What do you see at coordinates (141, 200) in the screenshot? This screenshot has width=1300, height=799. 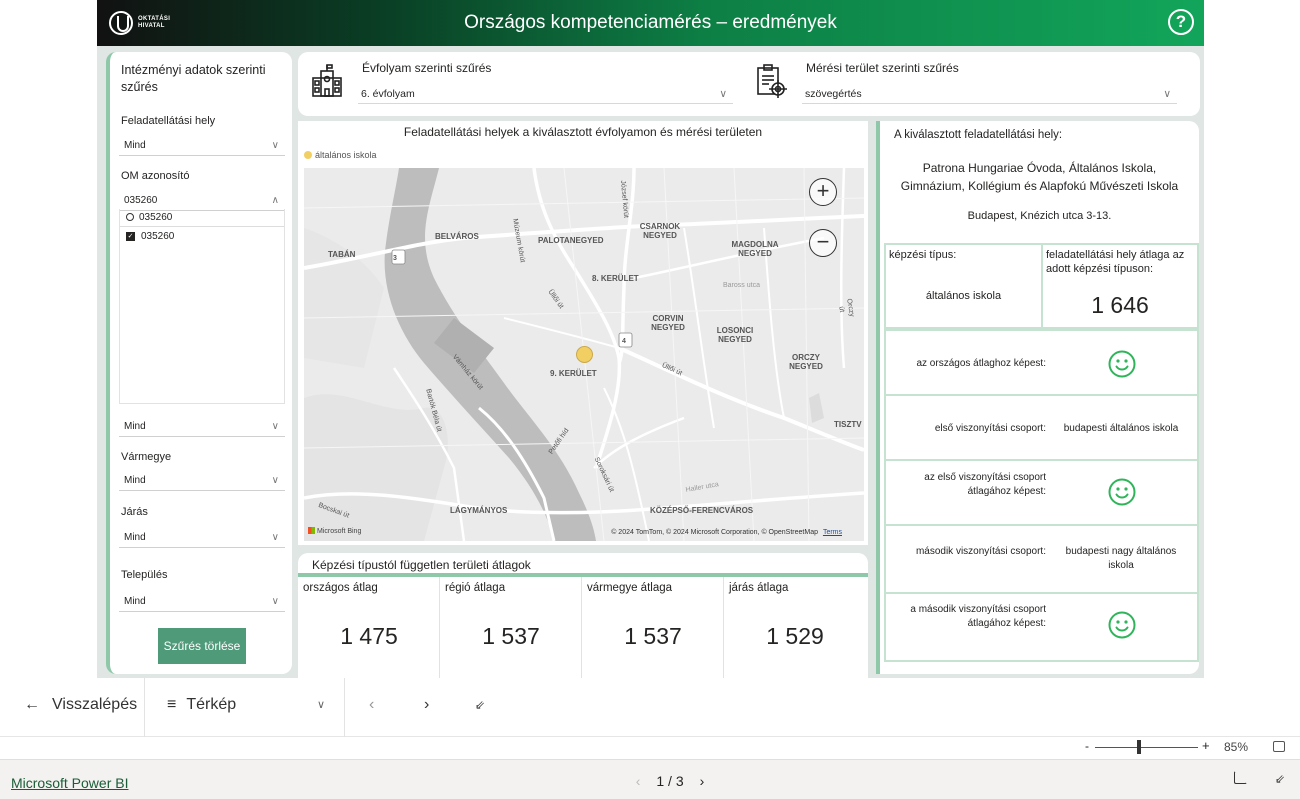 I see `om-filter-value: 035260` at bounding box center [141, 200].